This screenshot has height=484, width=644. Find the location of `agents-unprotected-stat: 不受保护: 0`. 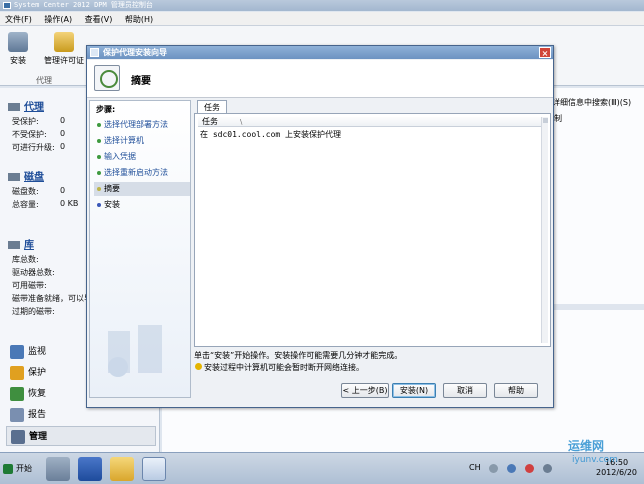

agents-unprotected-stat: 不受保护: 0 is located at coordinates (39, 134).